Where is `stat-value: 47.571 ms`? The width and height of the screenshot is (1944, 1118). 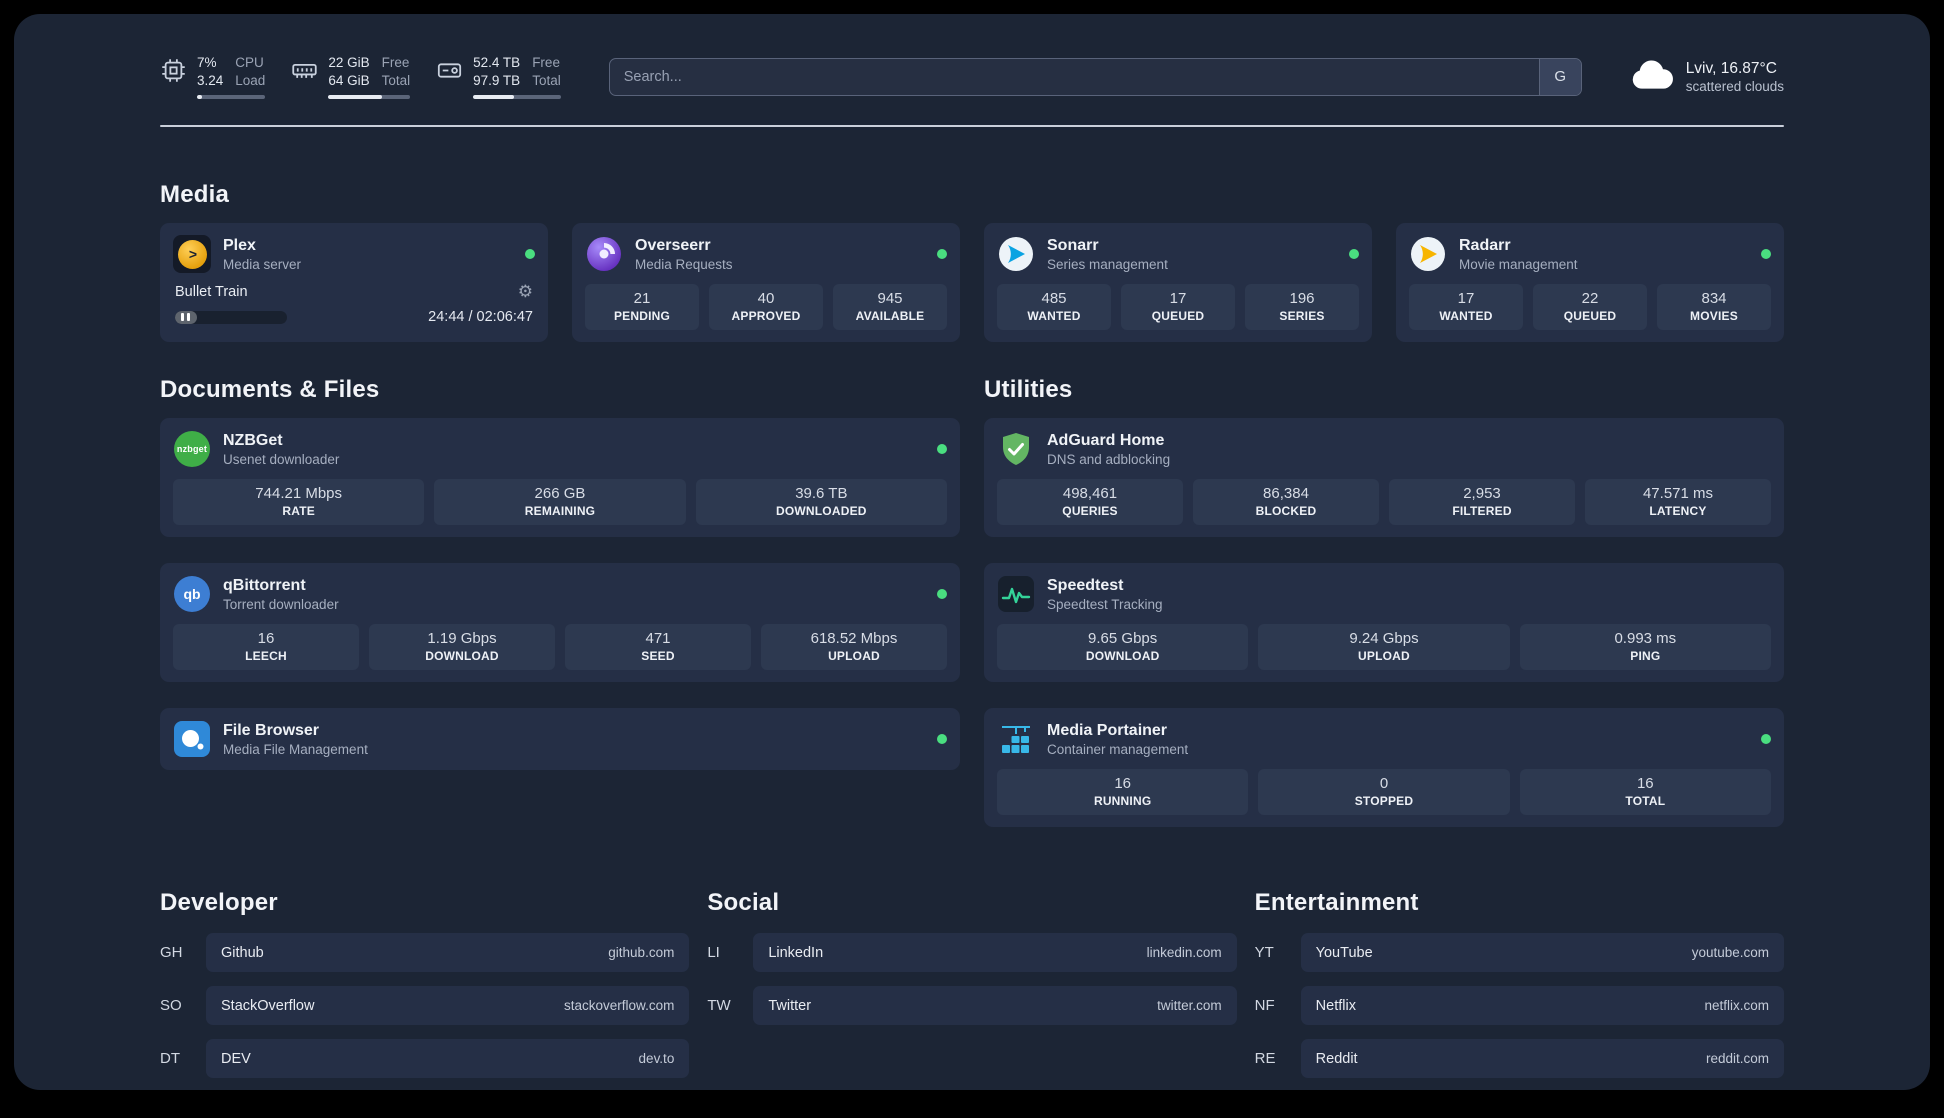
stat-value: 47.571 ms is located at coordinates (1678, 494).